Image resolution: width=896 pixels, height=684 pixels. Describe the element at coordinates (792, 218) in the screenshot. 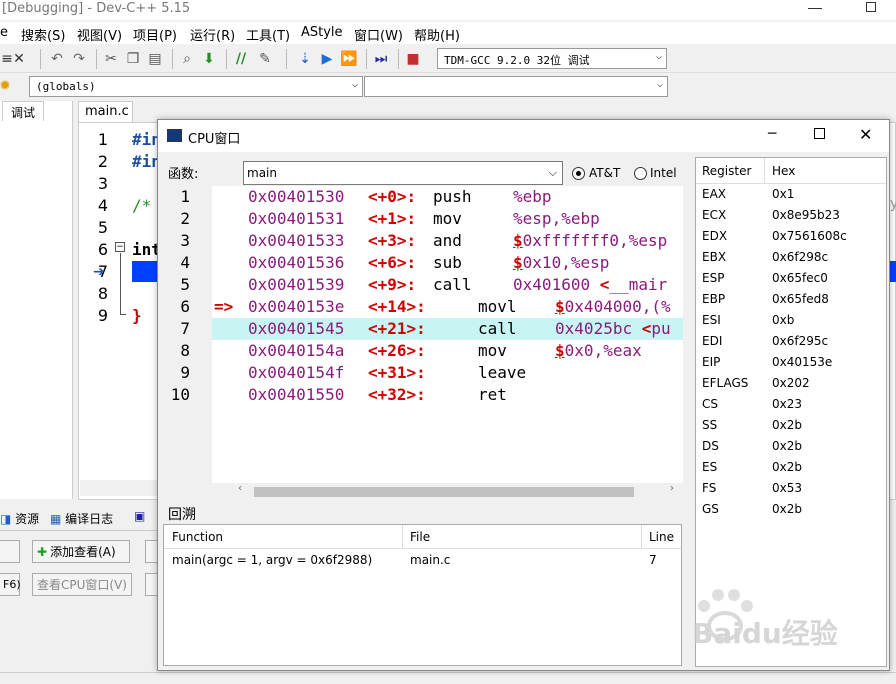

I see `register-row: ECX 0x8e95b23` at that location.